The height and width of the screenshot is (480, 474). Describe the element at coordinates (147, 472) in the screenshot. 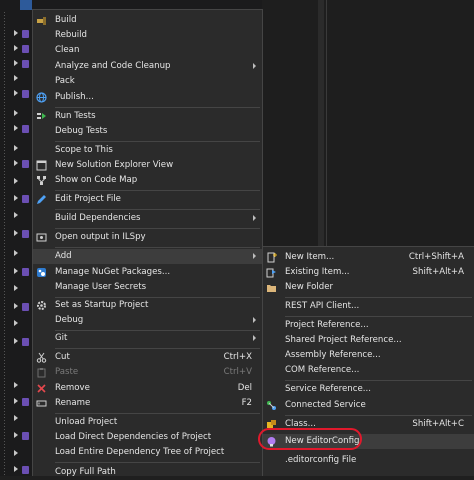

I see `menu-item-copy-full-path: Copy Full Path` at that location.